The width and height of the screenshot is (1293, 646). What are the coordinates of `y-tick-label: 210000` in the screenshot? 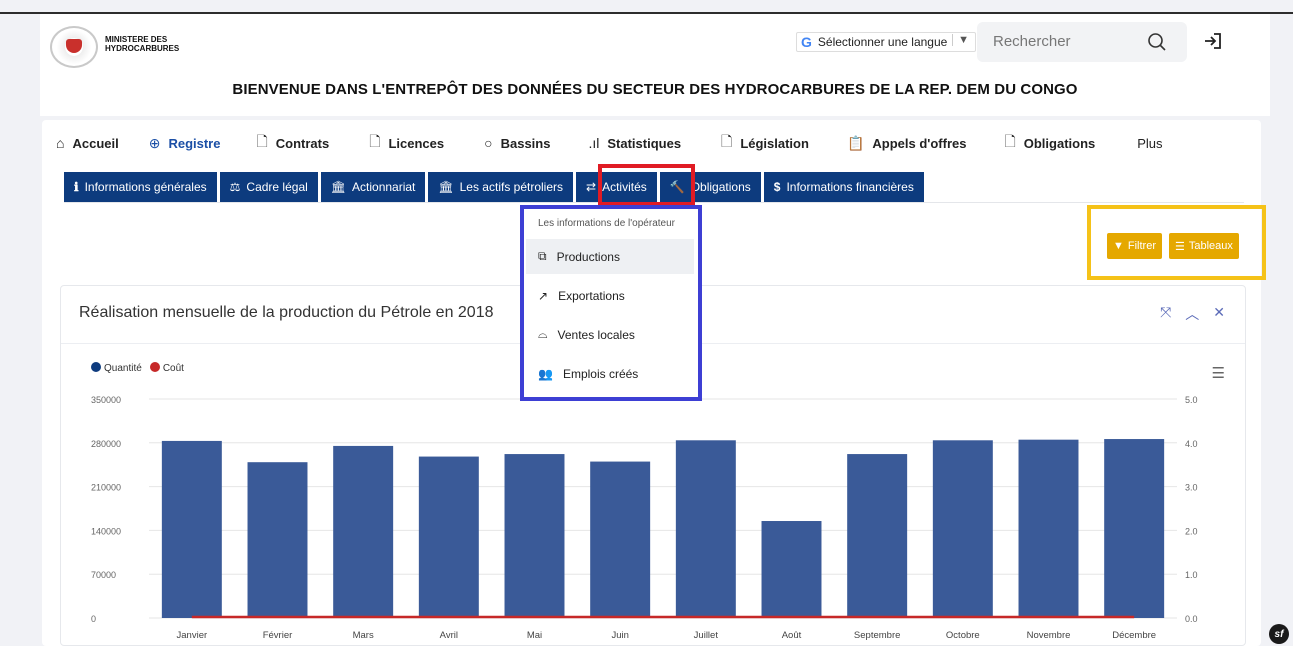 It's located at (106, 488).